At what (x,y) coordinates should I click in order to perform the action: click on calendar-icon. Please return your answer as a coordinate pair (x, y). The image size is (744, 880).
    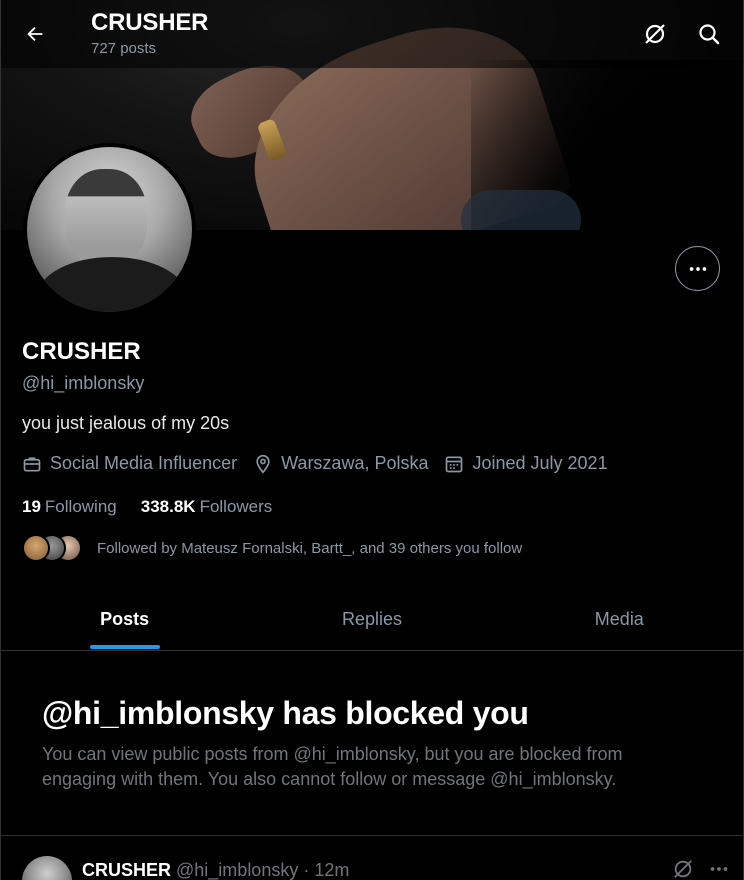
    Looking at the image, I should click on (454, 464).